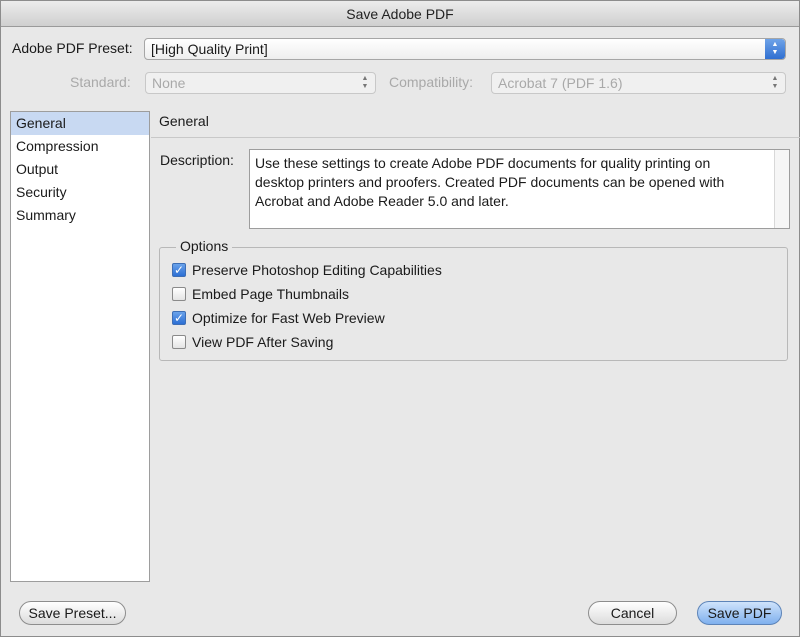 The width and height of the screenshot is (800, 637). What do you see at coordinates (781, 189) in the screenshot?
I see `description-scrollbar` at bounding box center [781, 189].